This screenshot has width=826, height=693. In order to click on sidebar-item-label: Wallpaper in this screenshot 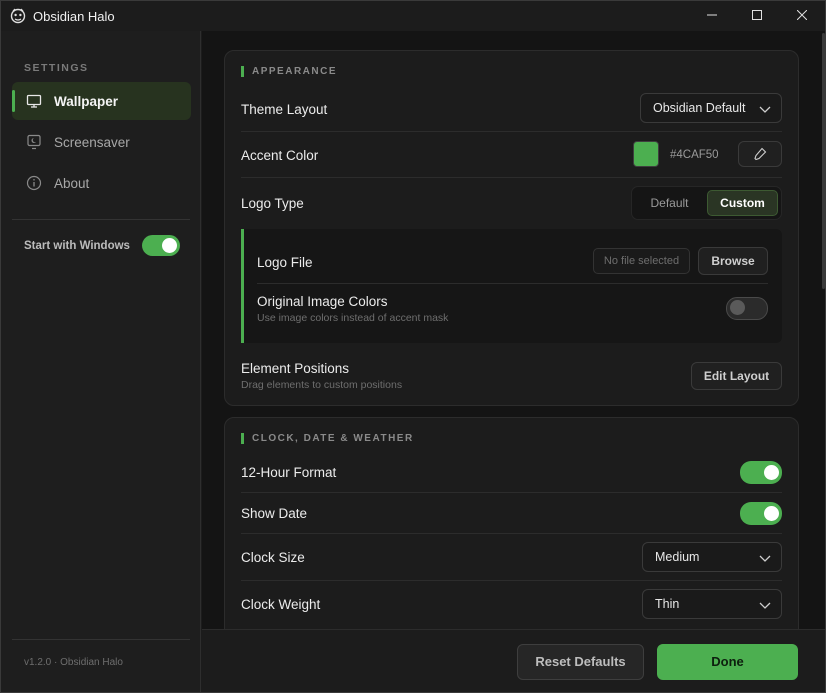, I will do `click(86, 101)`.